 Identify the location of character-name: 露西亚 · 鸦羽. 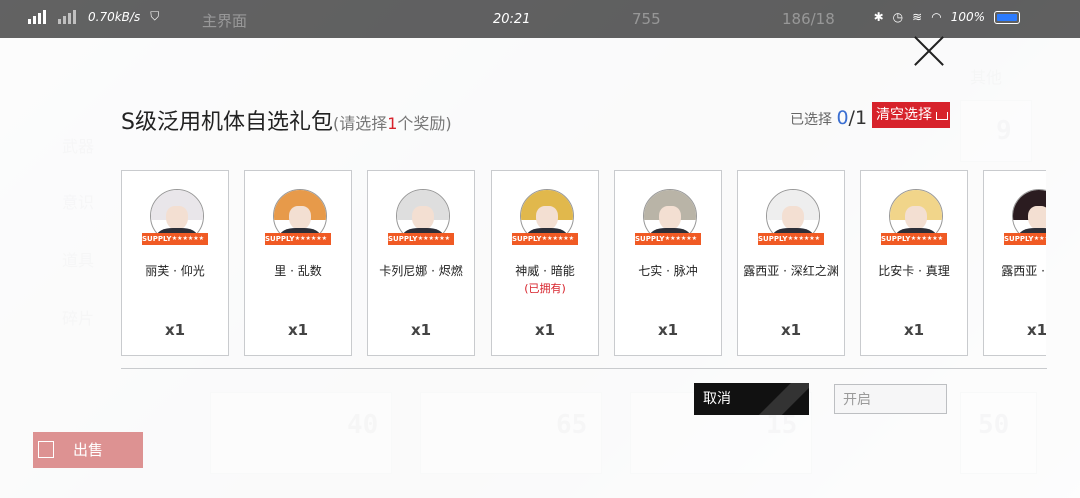
(1023, 271).